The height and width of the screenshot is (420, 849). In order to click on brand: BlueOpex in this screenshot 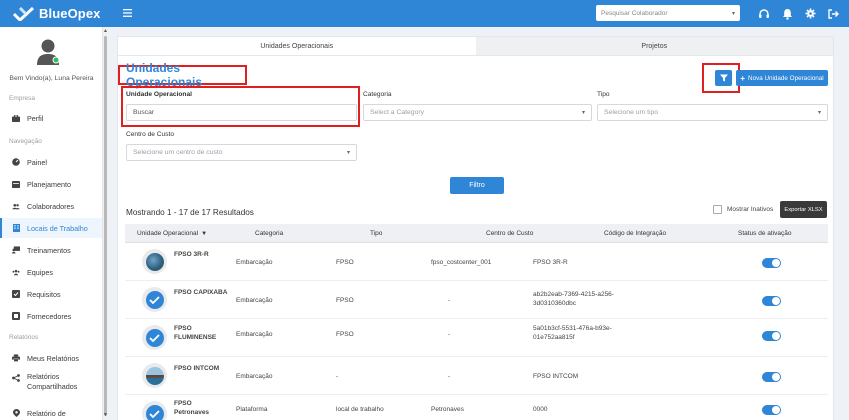, I will do `click(68, 13)`.